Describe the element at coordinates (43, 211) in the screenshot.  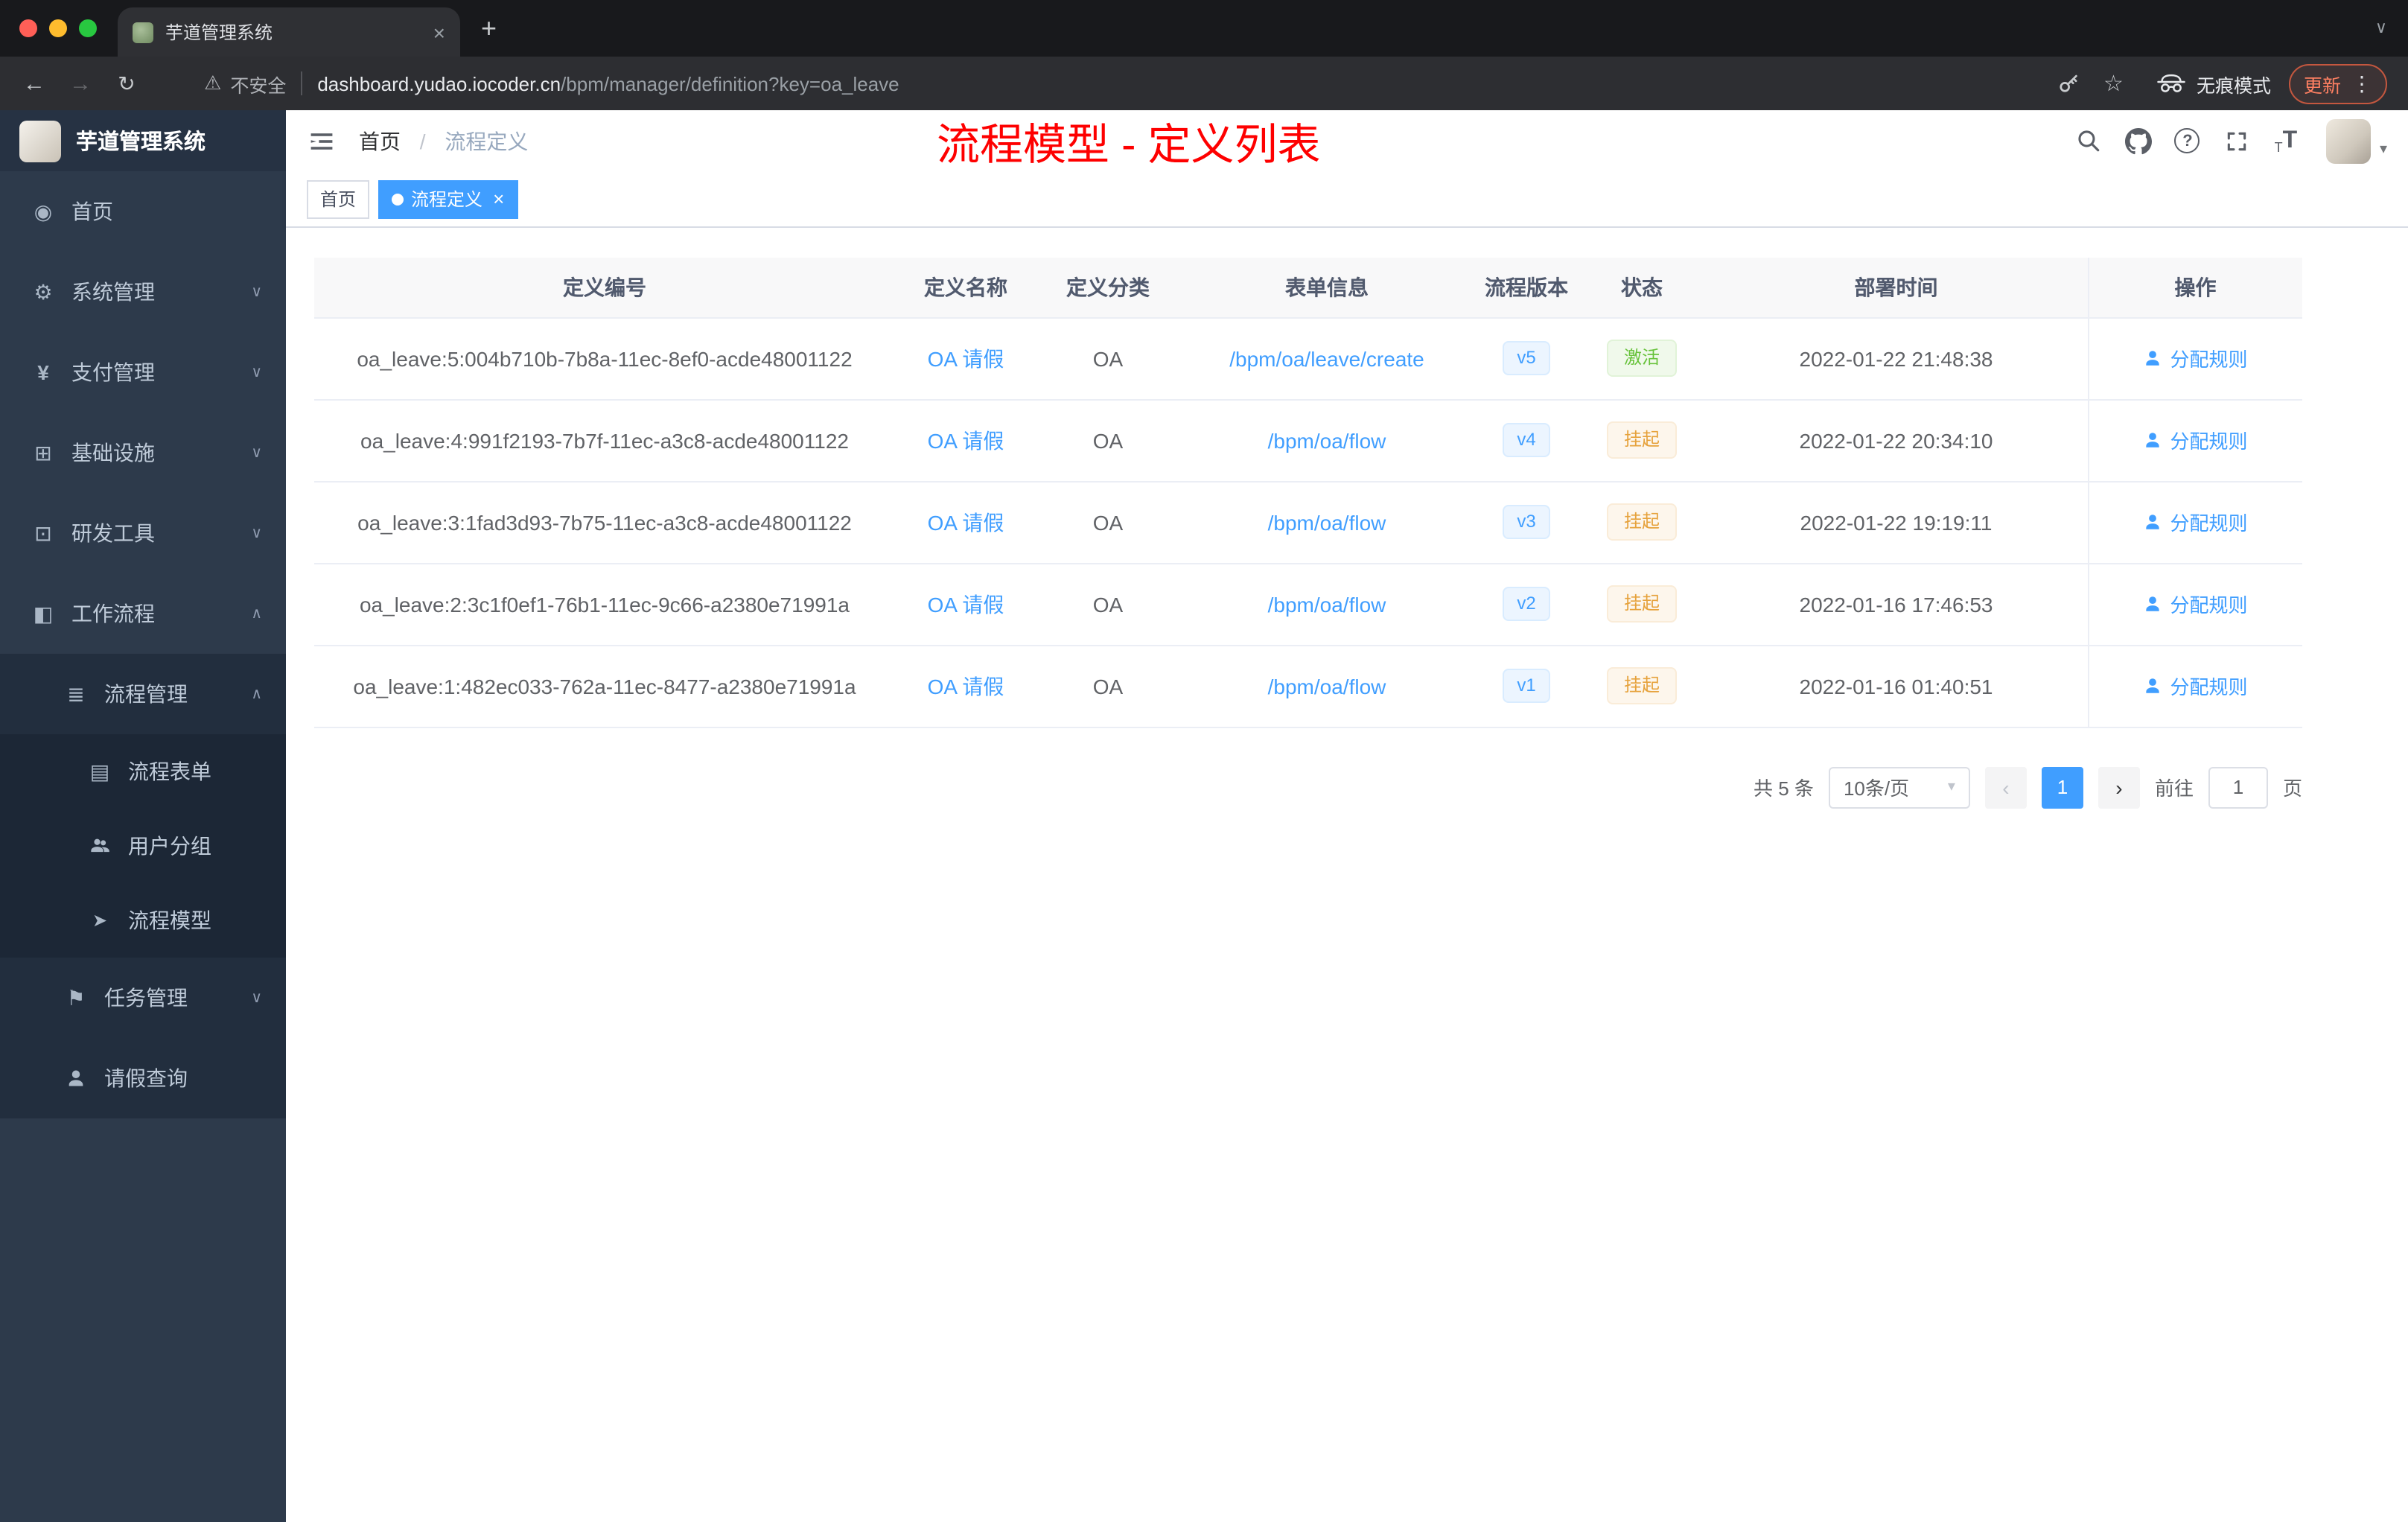
I see `dashboard-icon` at that location.